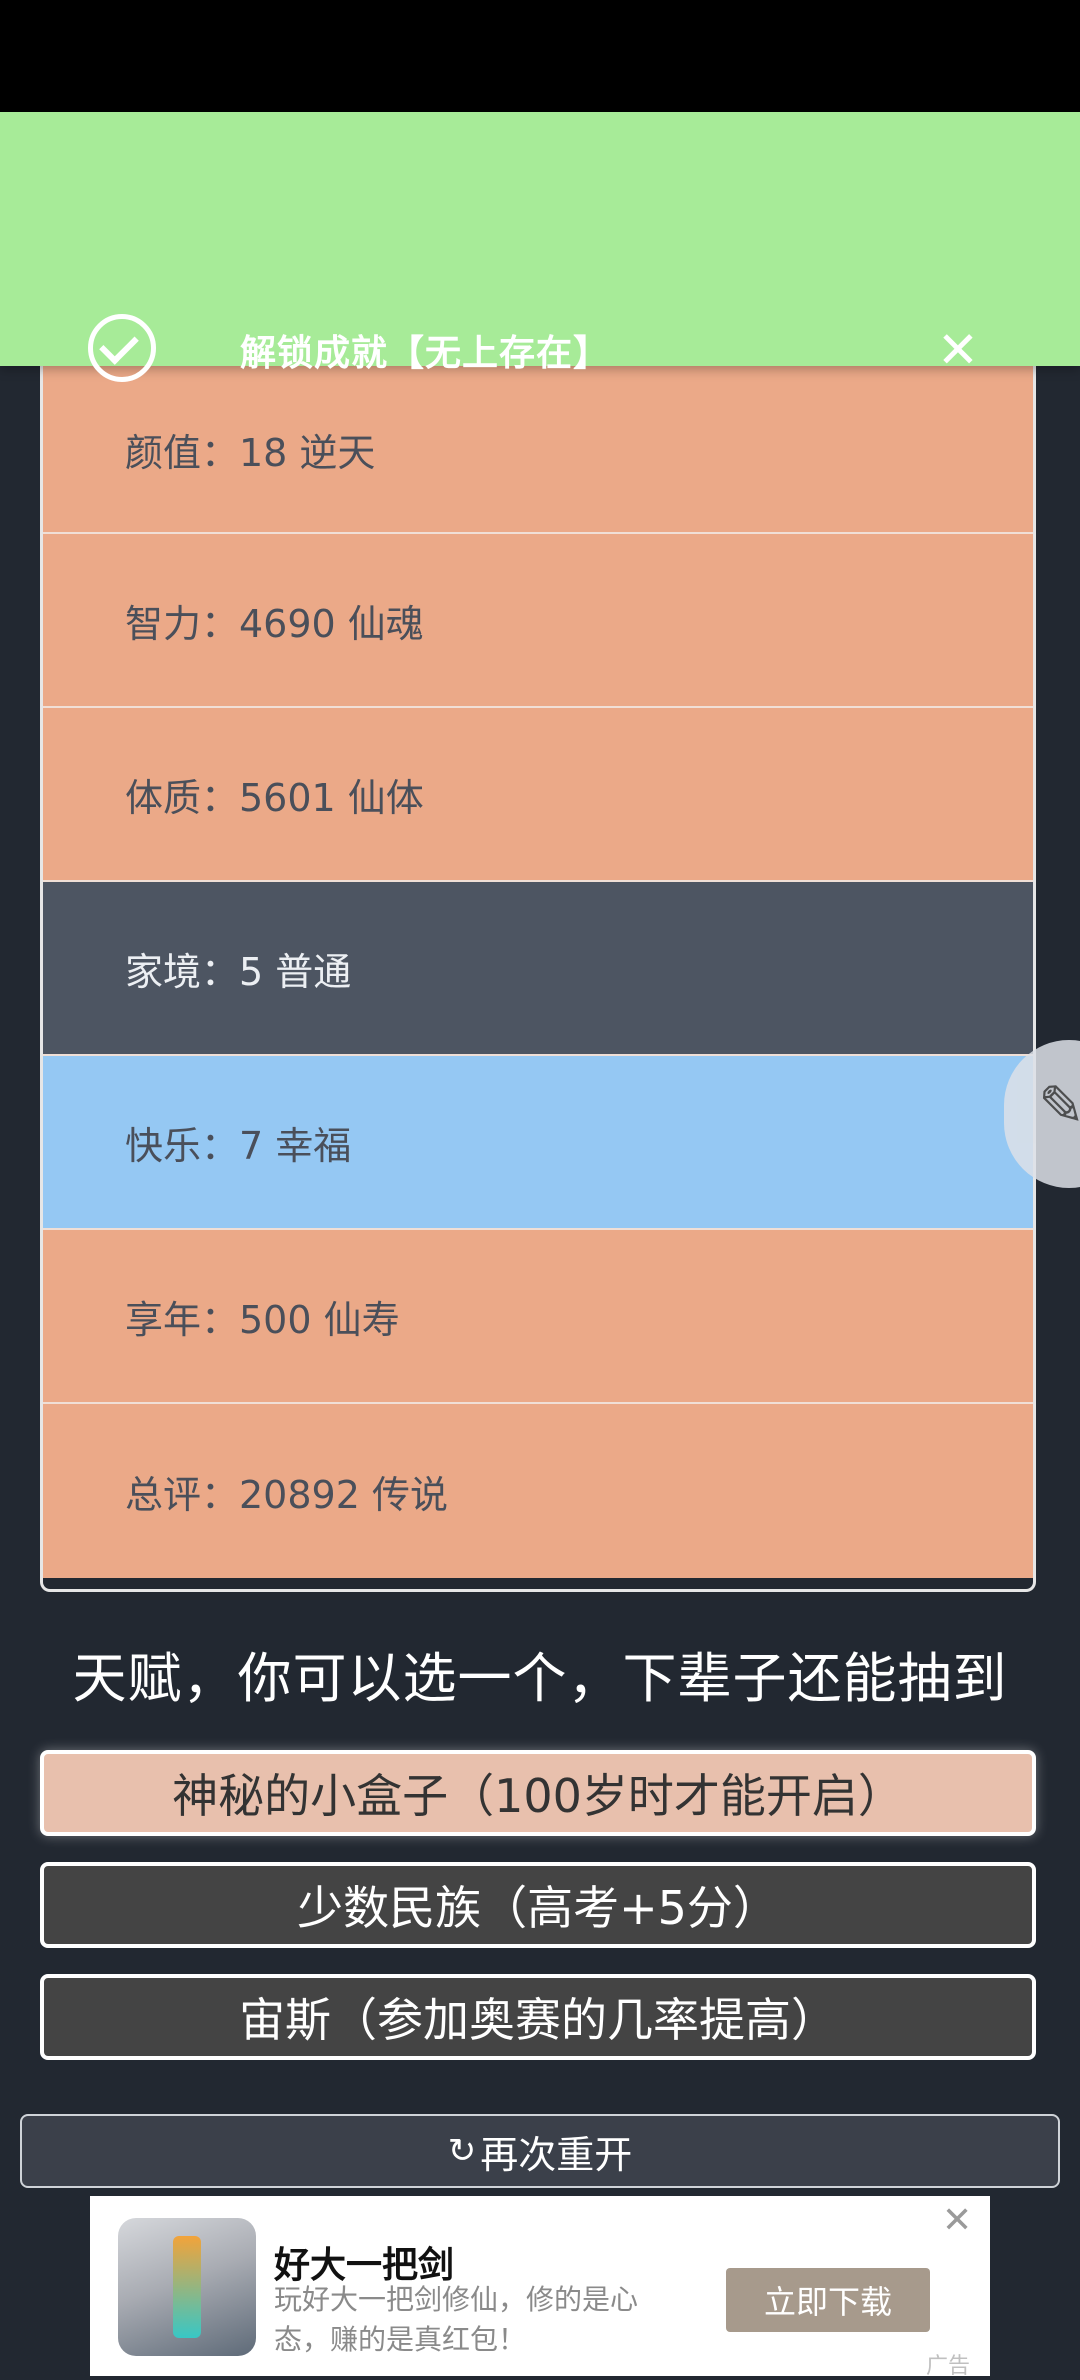 Image resolution: width=1080 pixels, height=2380 pixels. I want to click on stat-row-appearance: 颜值：18 逆天, so click(538, 450).